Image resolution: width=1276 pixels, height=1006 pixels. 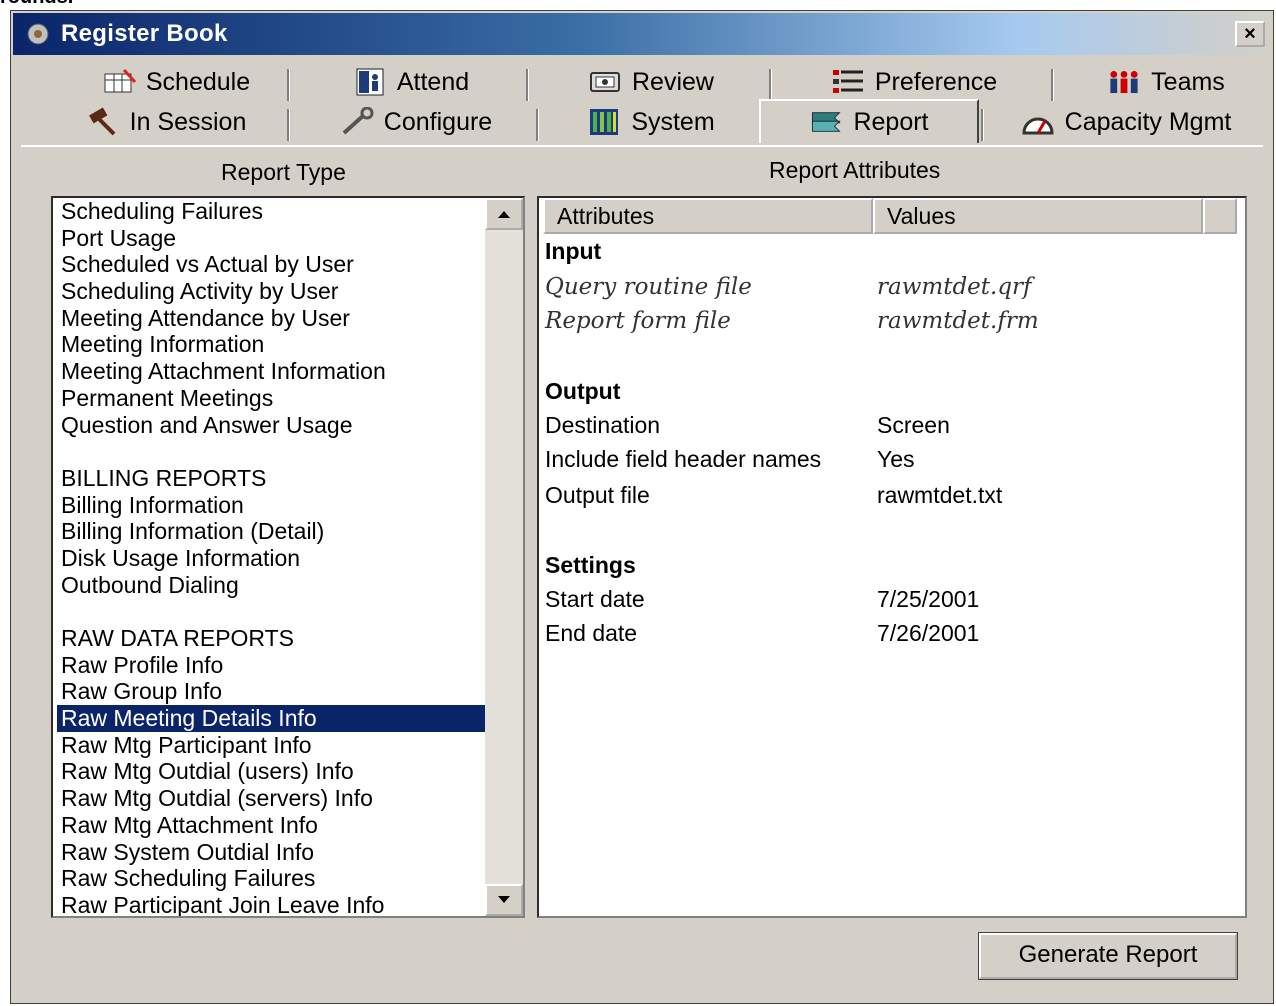 I want to click on list-item: Meeting Attendance by User, so click(x=271, y=318).